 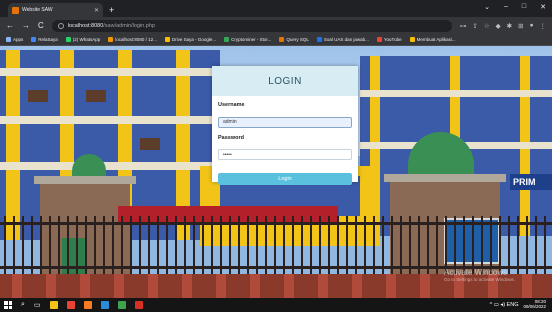 I want to click on tab-close-icon: ✕, so click(x=96, y=10).